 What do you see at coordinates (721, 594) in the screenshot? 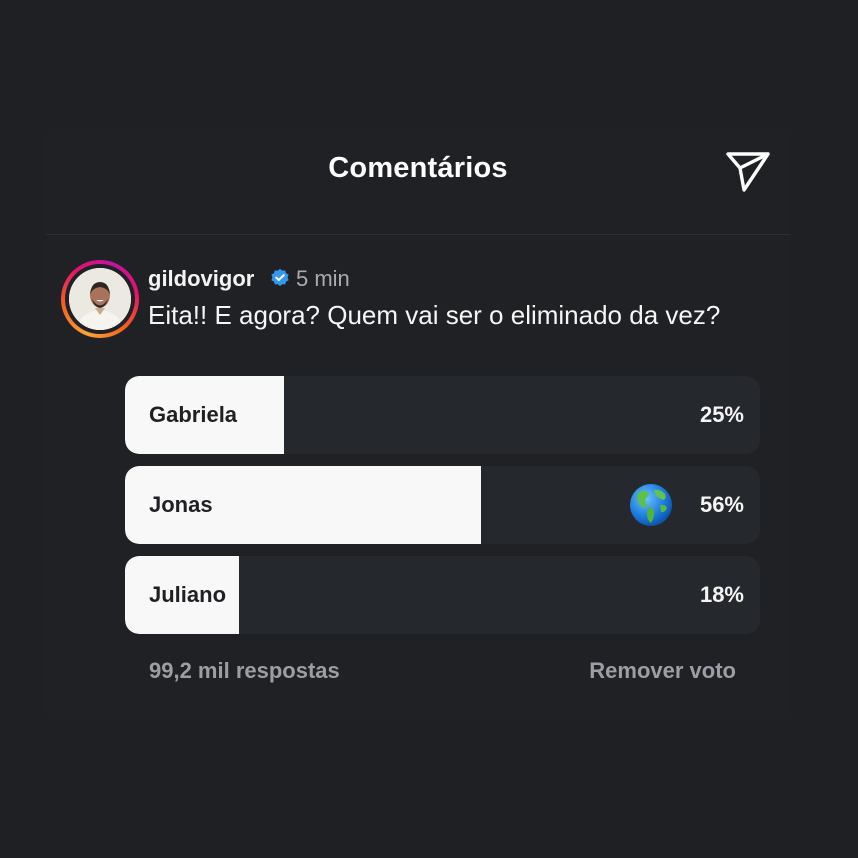
I see `poll-option-percent: 18%` at bounding box center [721, 594].